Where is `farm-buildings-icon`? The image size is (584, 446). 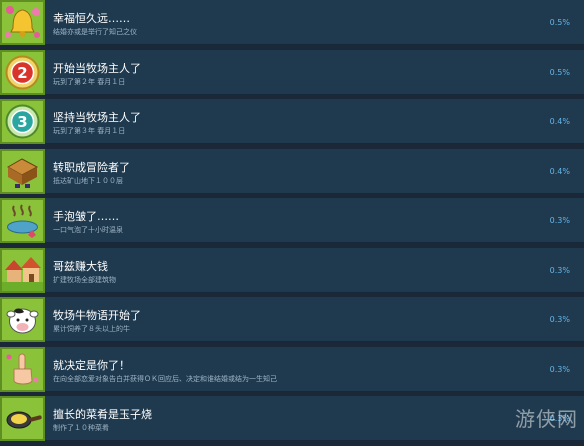
farm-buildings-icon is located at coordinates (22, 270).